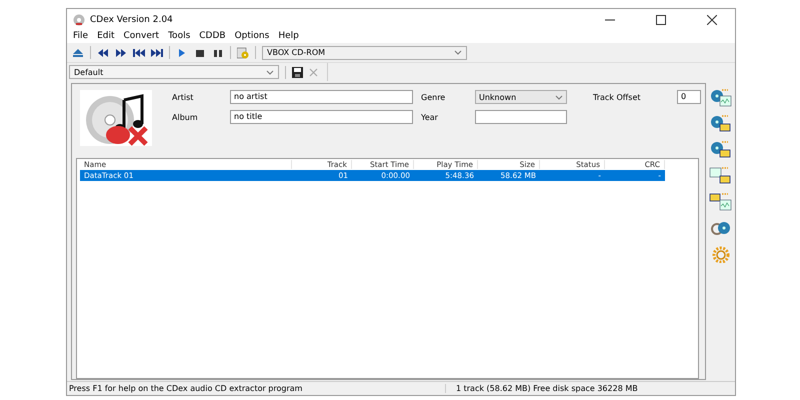  Describe the element at coordinates (547, 388) in the screenshot. I see `status-text: 1 track (58.62 MB) Free disk space 36228 MB` at that location.